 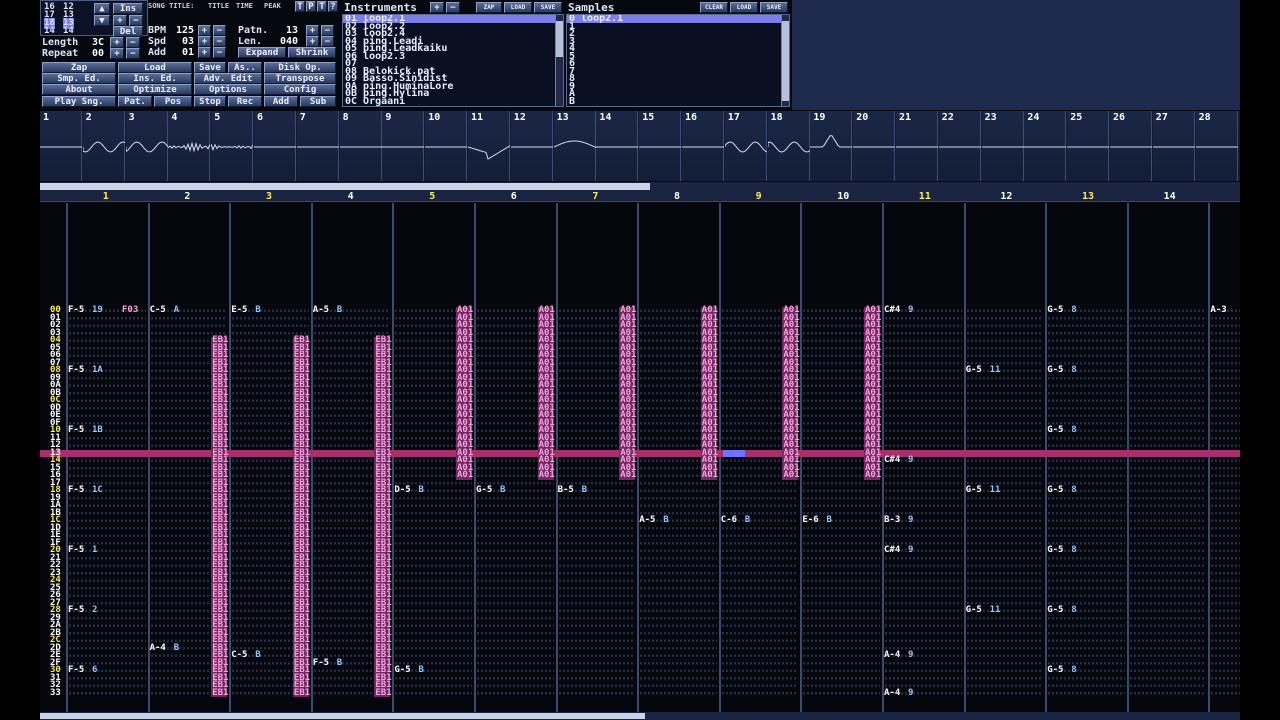 What do you see at coordinates (176, 310) in the screenshot?
I see `instrument-cell: A` at bounding box center [176, 310].